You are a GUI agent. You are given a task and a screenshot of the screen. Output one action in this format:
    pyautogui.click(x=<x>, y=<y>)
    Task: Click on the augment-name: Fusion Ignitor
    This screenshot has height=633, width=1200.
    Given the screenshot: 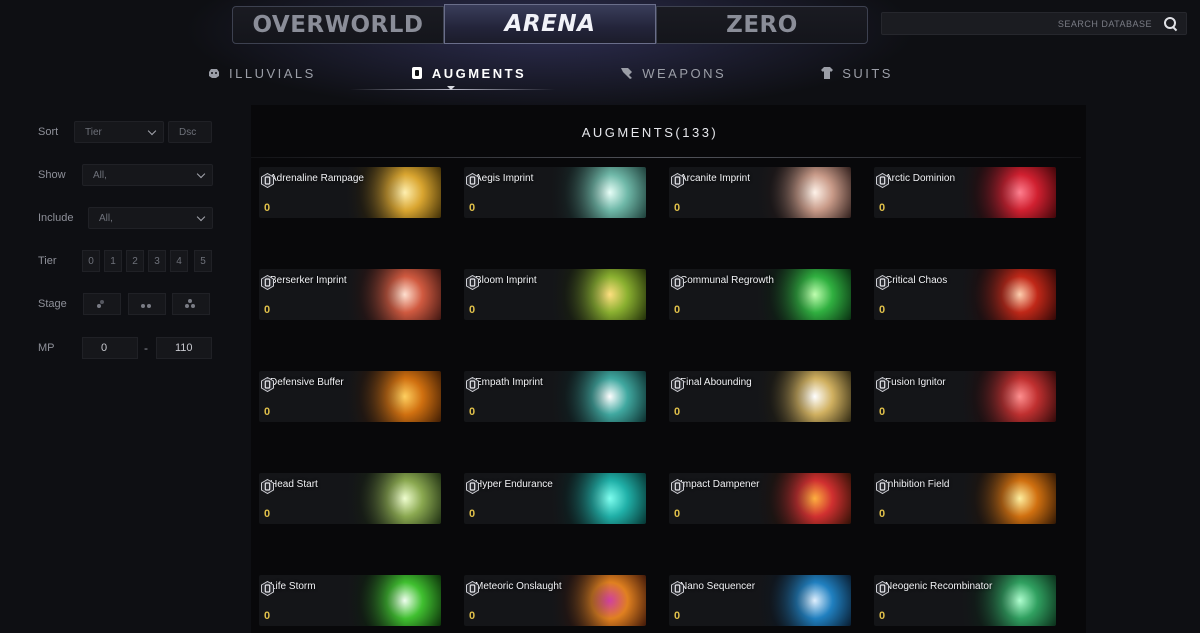 What is the action you would take?
    pyautogui.click(x=915, y=382)
    